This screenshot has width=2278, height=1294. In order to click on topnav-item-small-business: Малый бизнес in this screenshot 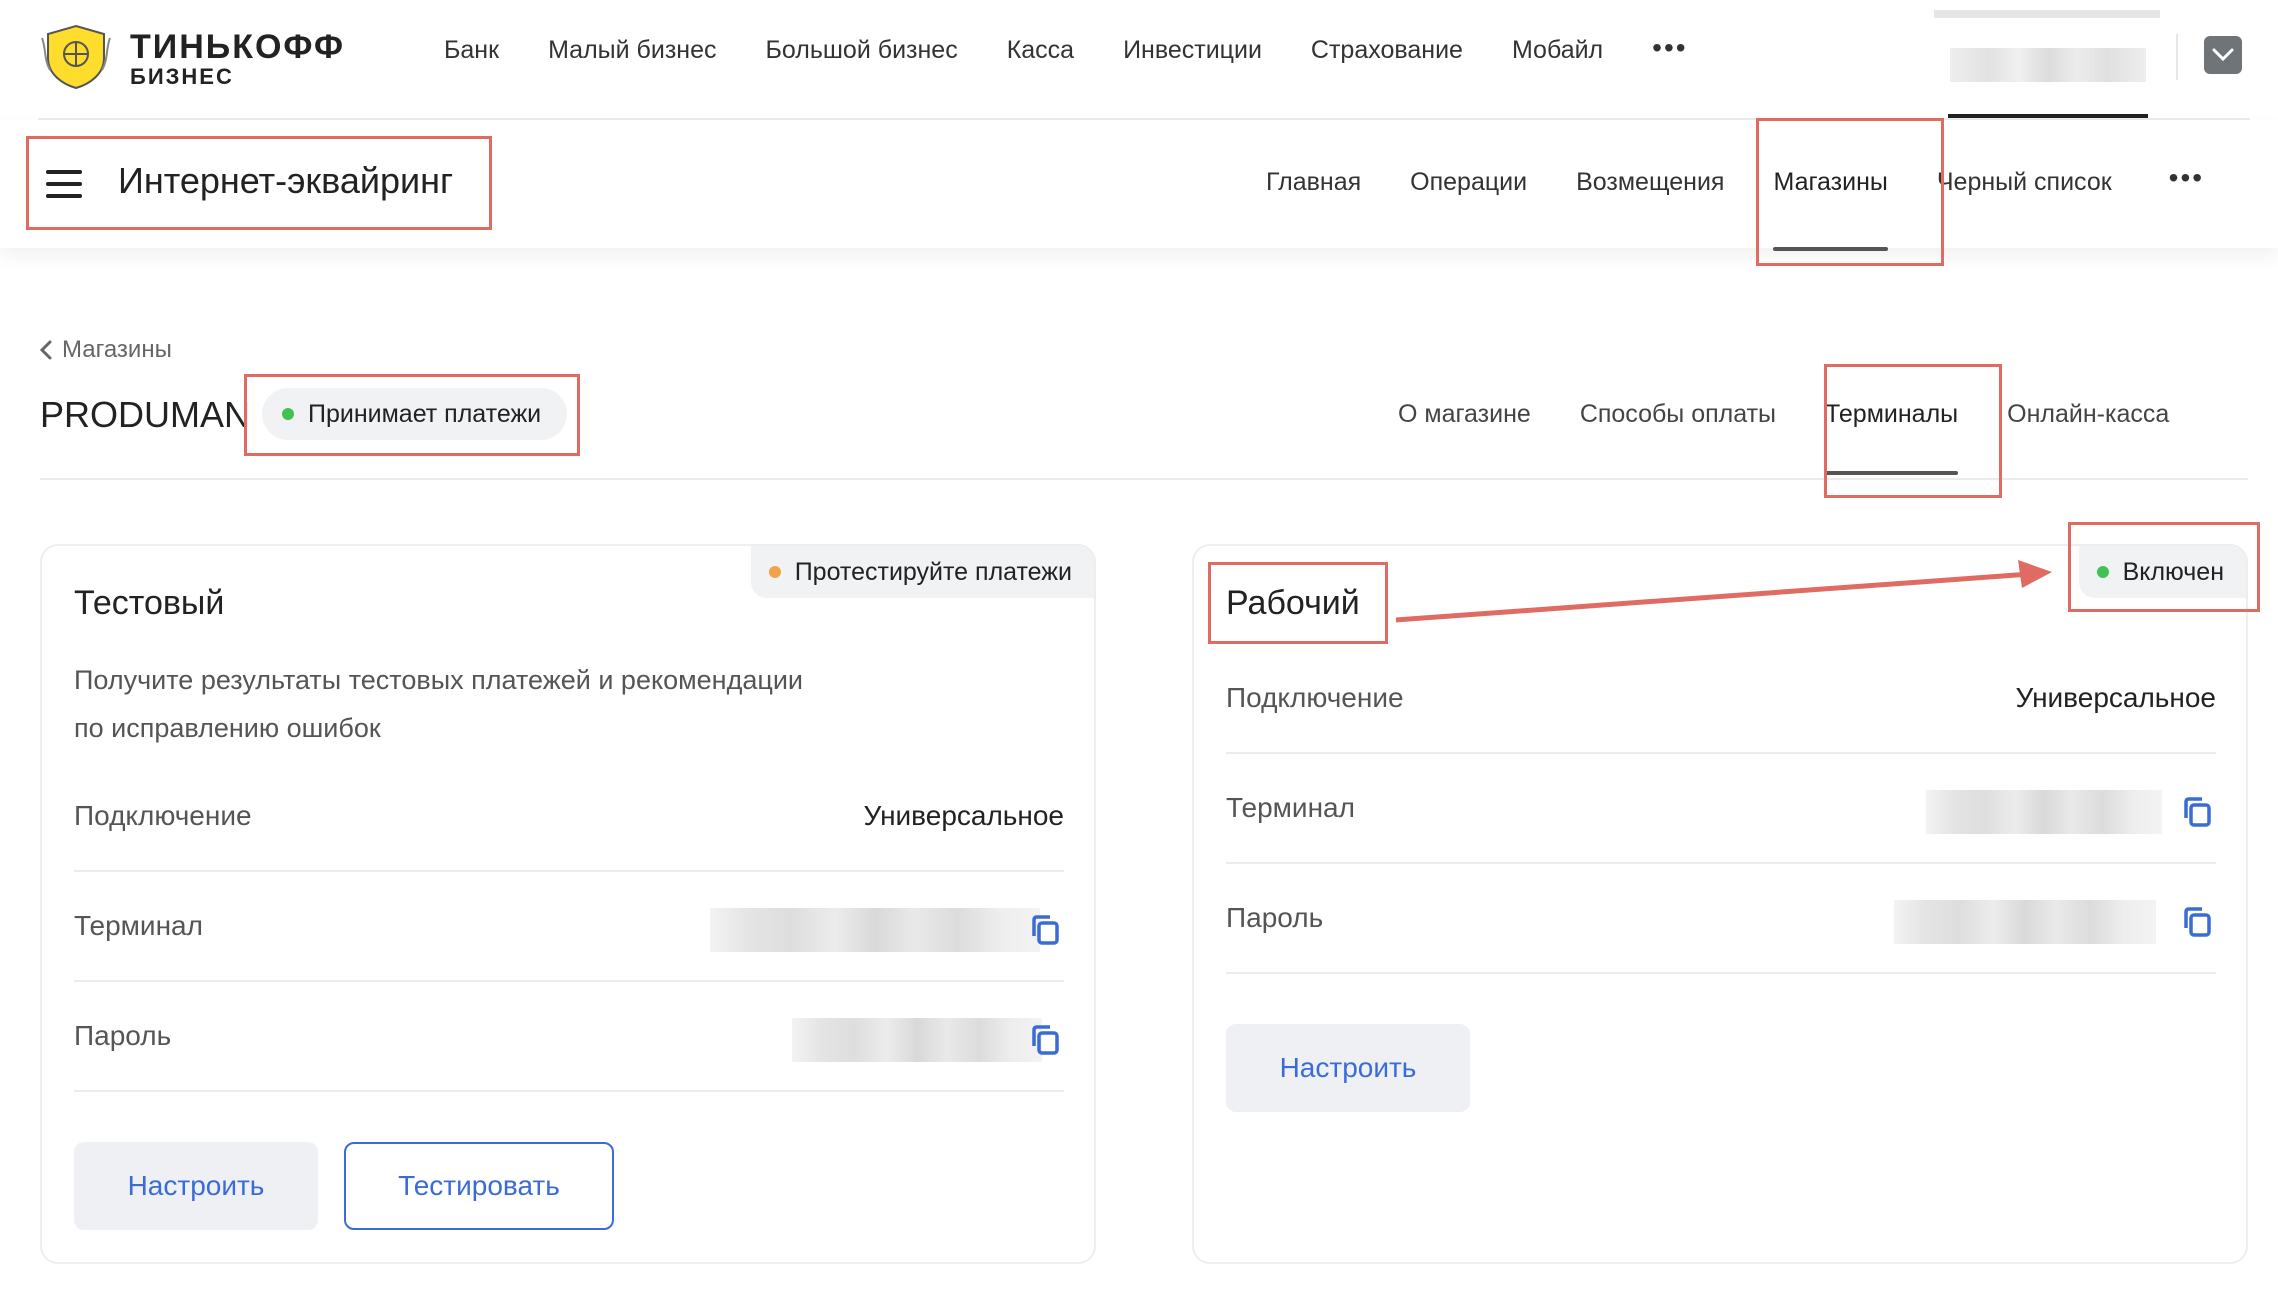, I will do `click(632, 50)`.